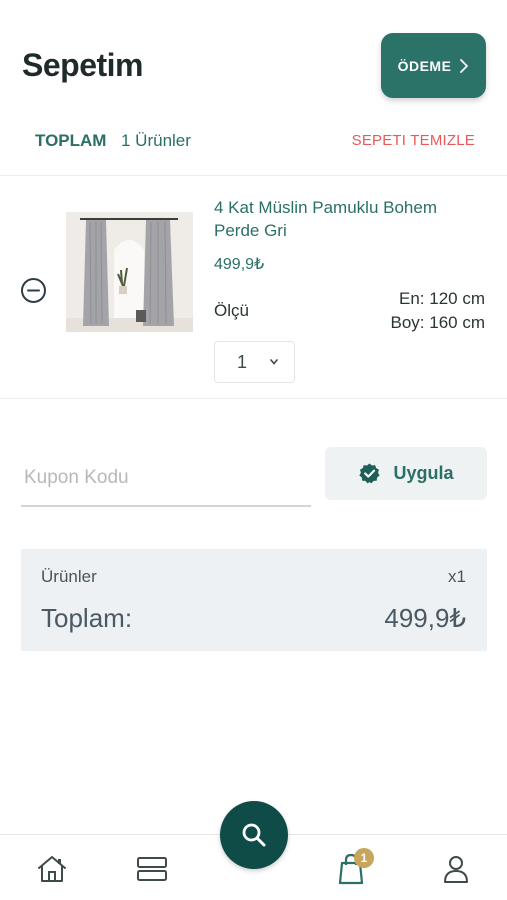  I want to click on page-title: Sepetim, so click(82, 65).